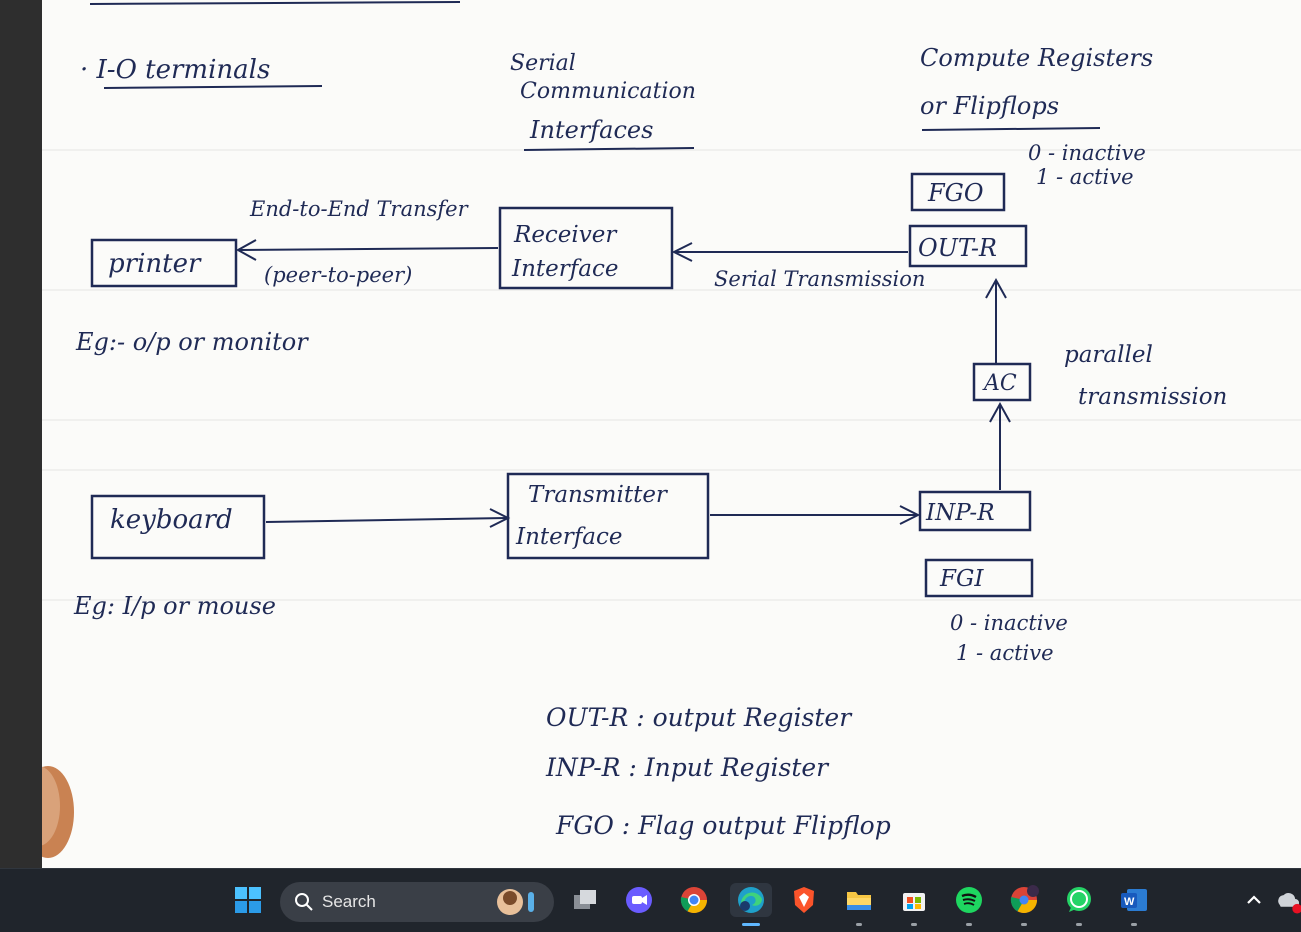 This screenshot has height=932, width=1301. What do you see at coordinates (957, 248) in the screenshot?
I see `out-r-label: OUT-R` at bounding box center [957, 248].